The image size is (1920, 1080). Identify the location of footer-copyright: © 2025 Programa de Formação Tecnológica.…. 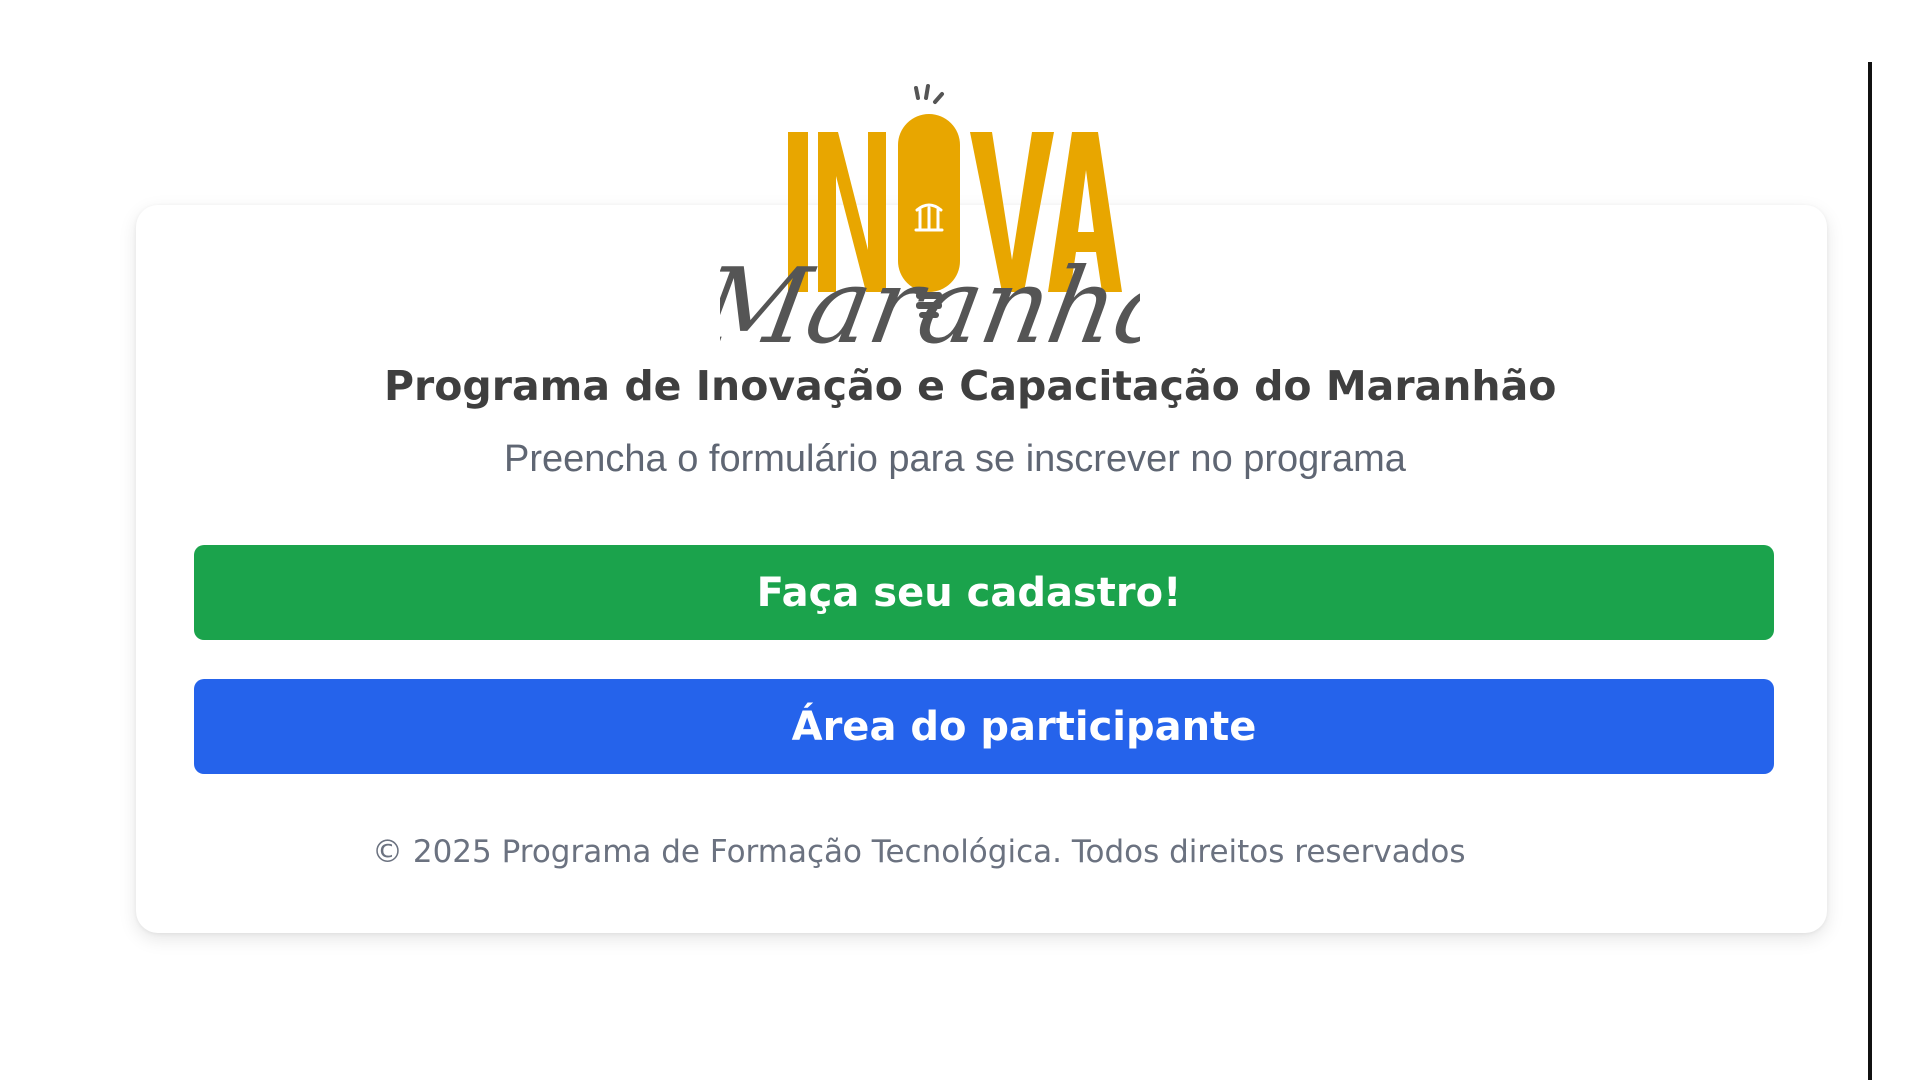
(919, 852).